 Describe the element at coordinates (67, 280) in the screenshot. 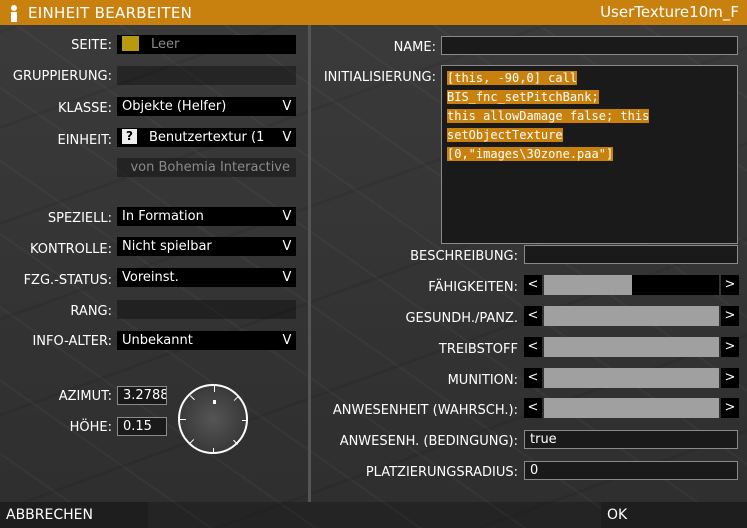

I see `fzg-status-label: FZG.-STATUS:` at that location.